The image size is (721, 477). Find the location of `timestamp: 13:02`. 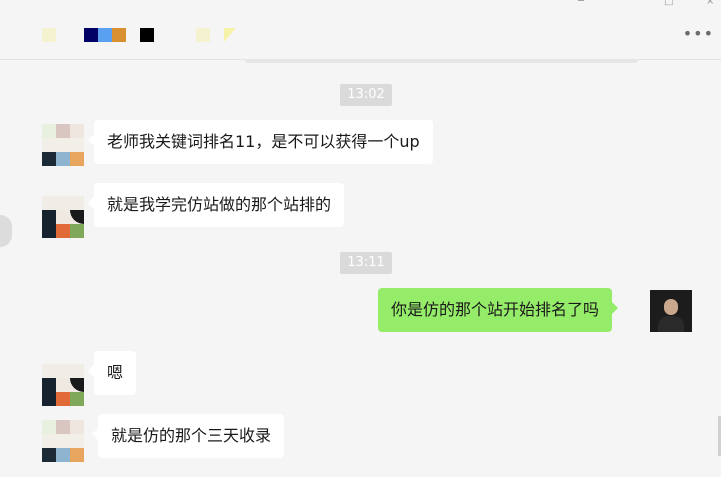

timestamp: 13:02 is located at coordinates (366, 95).